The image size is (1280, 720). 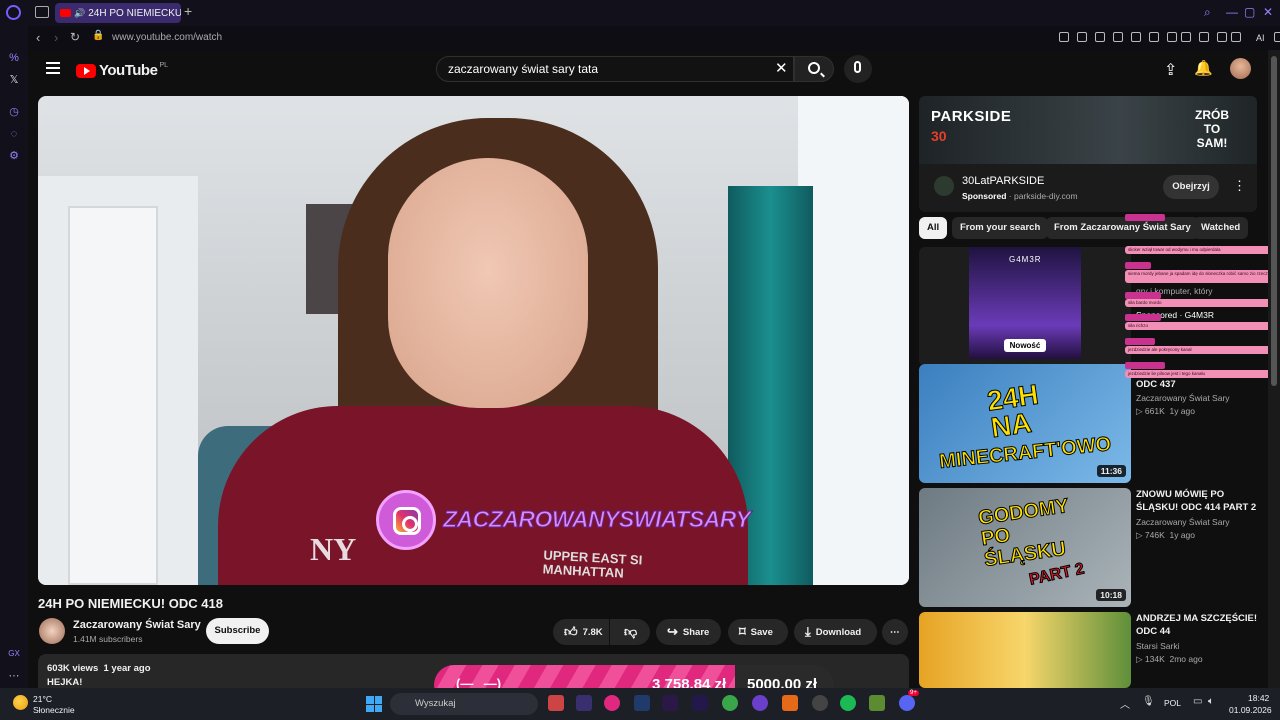 What do you see at coordinates (1211, 701) in the screenshot?
I see `volume-icon: 🔈︎` at bounding box center [1211, 701].